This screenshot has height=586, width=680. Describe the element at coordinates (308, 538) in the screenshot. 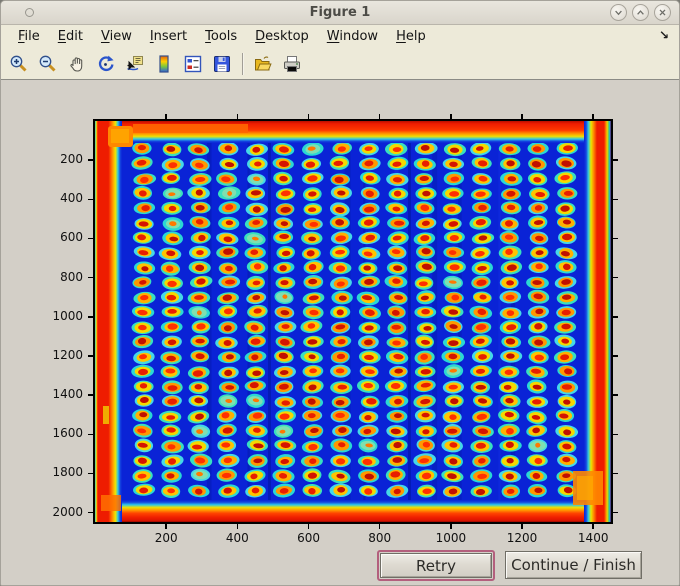

I see `x-tick-label: 600` at that location.